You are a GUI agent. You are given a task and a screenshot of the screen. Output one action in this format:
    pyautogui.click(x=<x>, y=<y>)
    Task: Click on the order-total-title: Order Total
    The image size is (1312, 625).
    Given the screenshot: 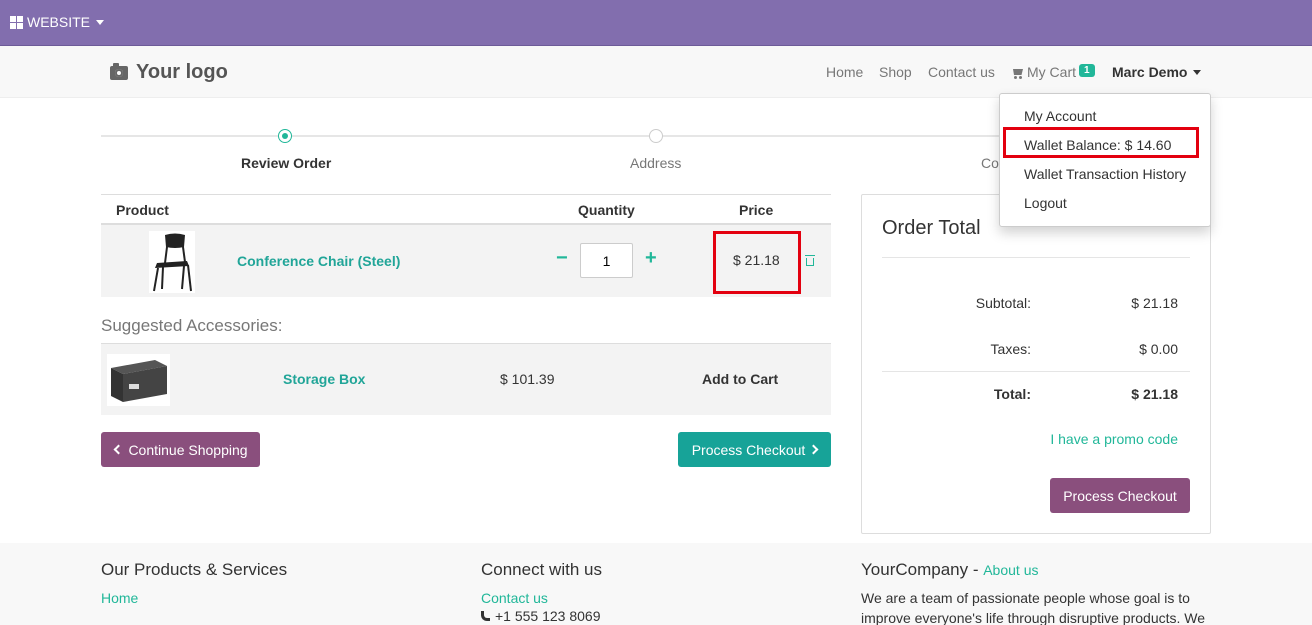 What is the action you would take?
    pyautogui.click(x=931, y=228)
    